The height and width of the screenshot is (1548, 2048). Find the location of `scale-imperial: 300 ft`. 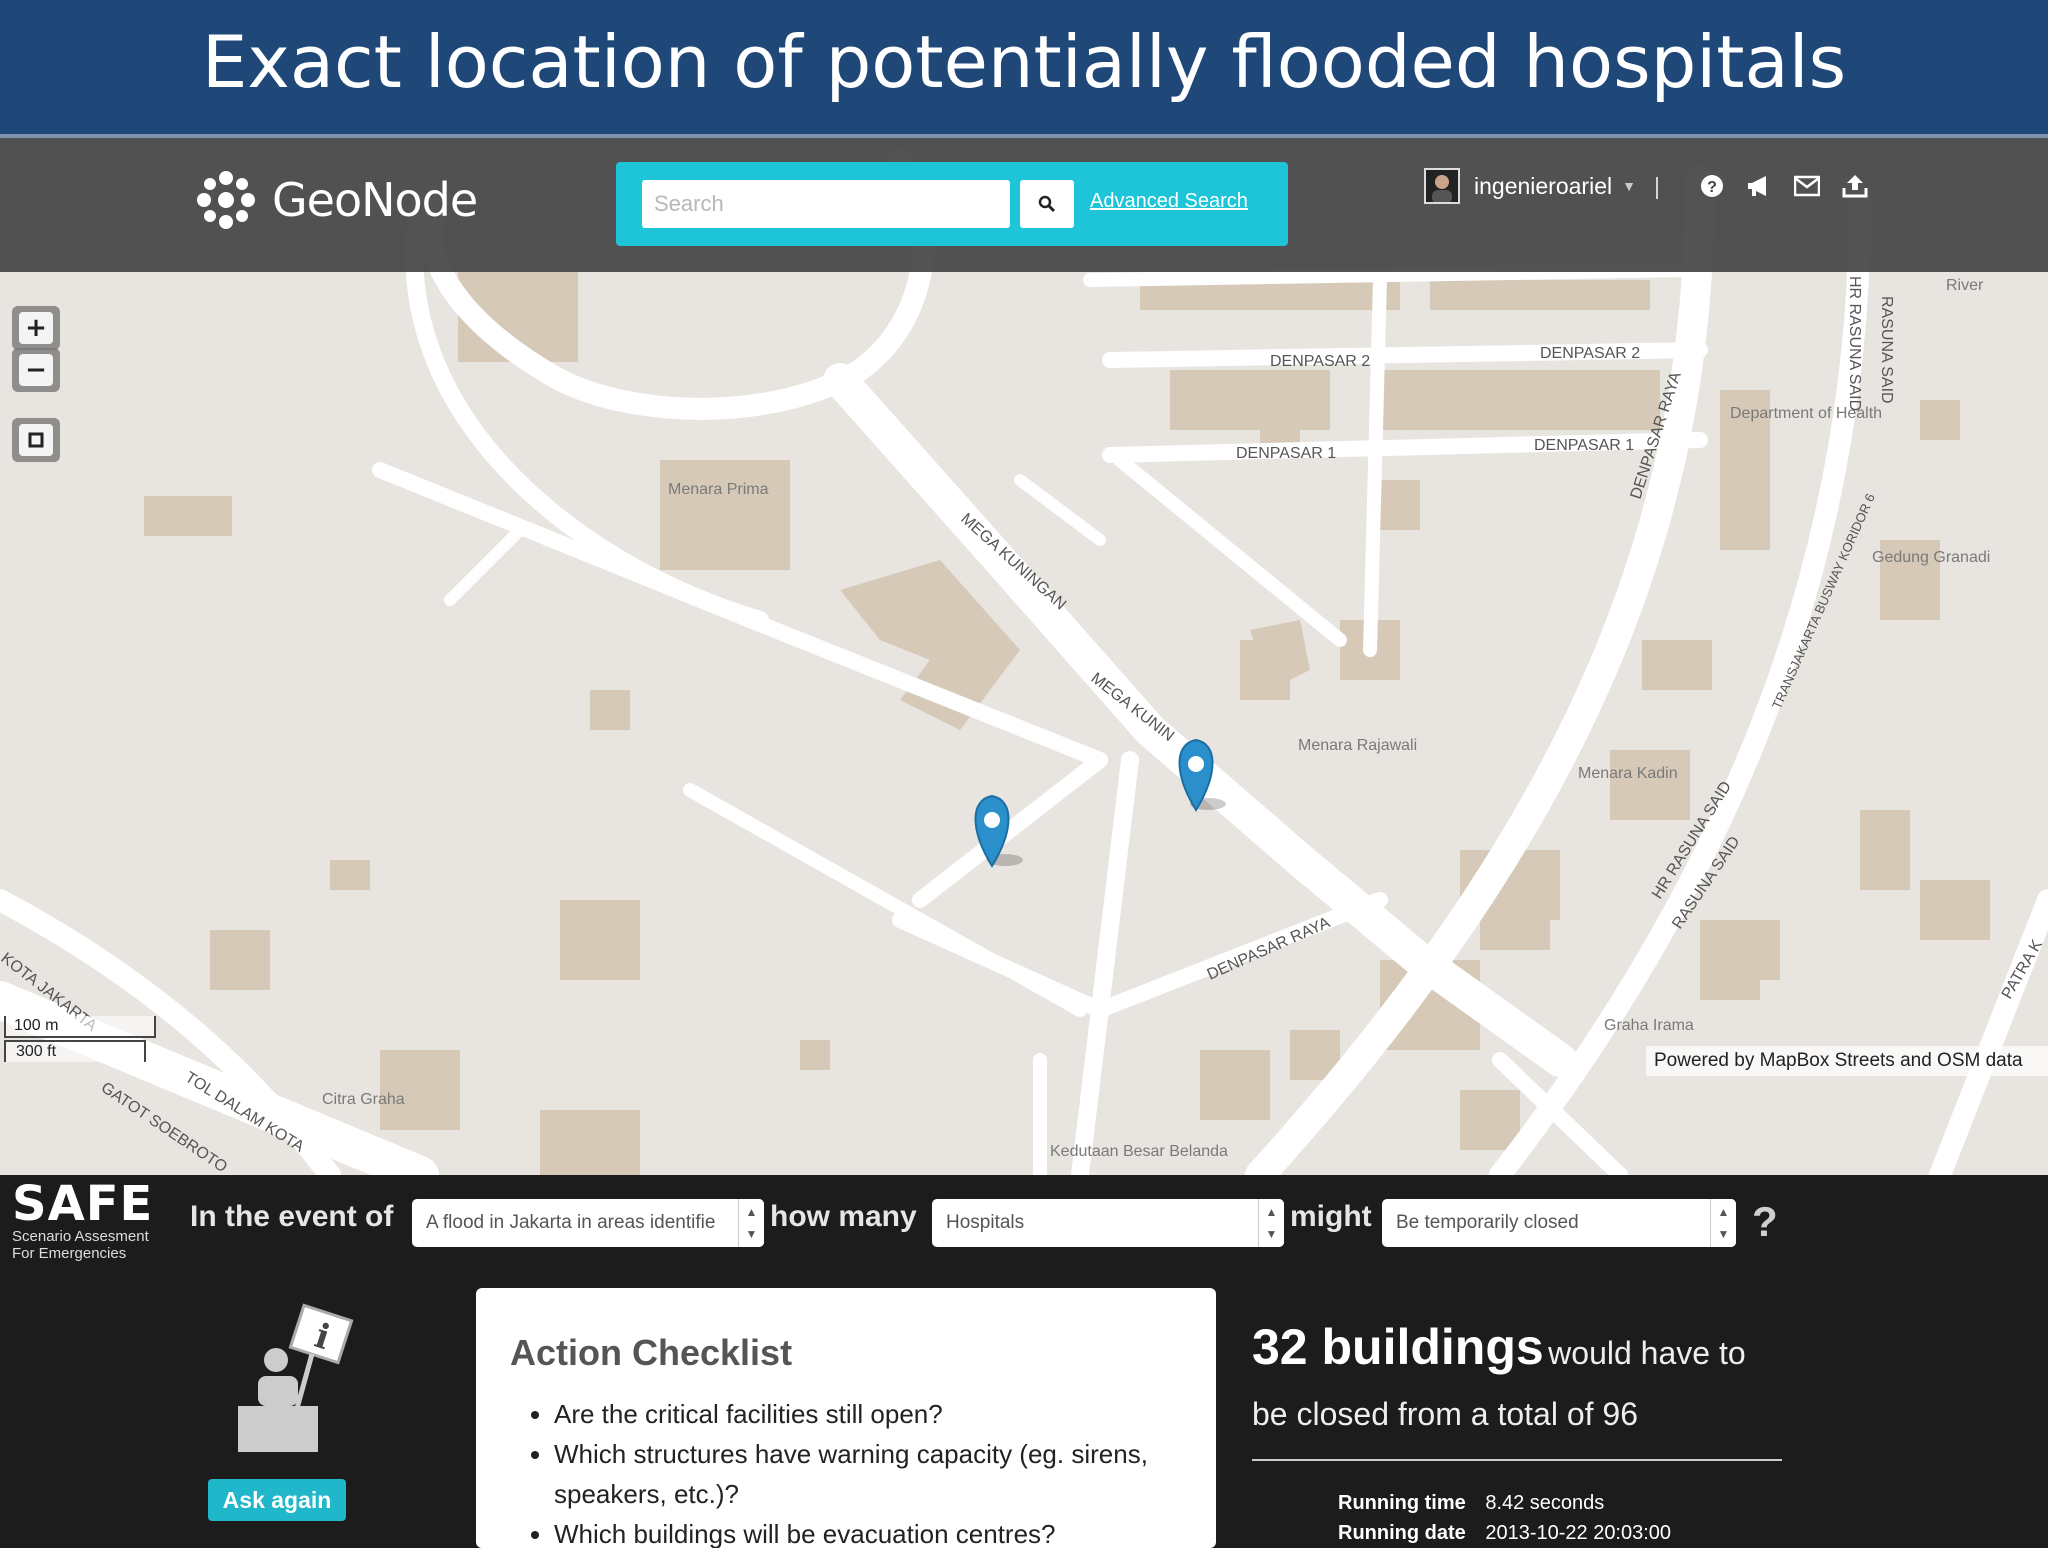

scale-imperial: 300 ft is located at coordinates (75, 1051).